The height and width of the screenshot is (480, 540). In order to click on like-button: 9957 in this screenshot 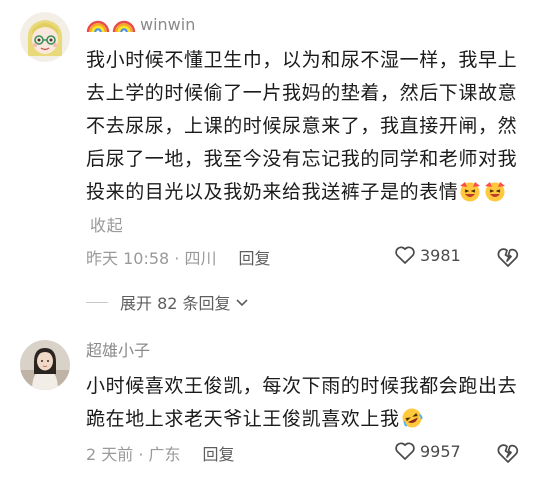, I will do `click(427, 451)`.